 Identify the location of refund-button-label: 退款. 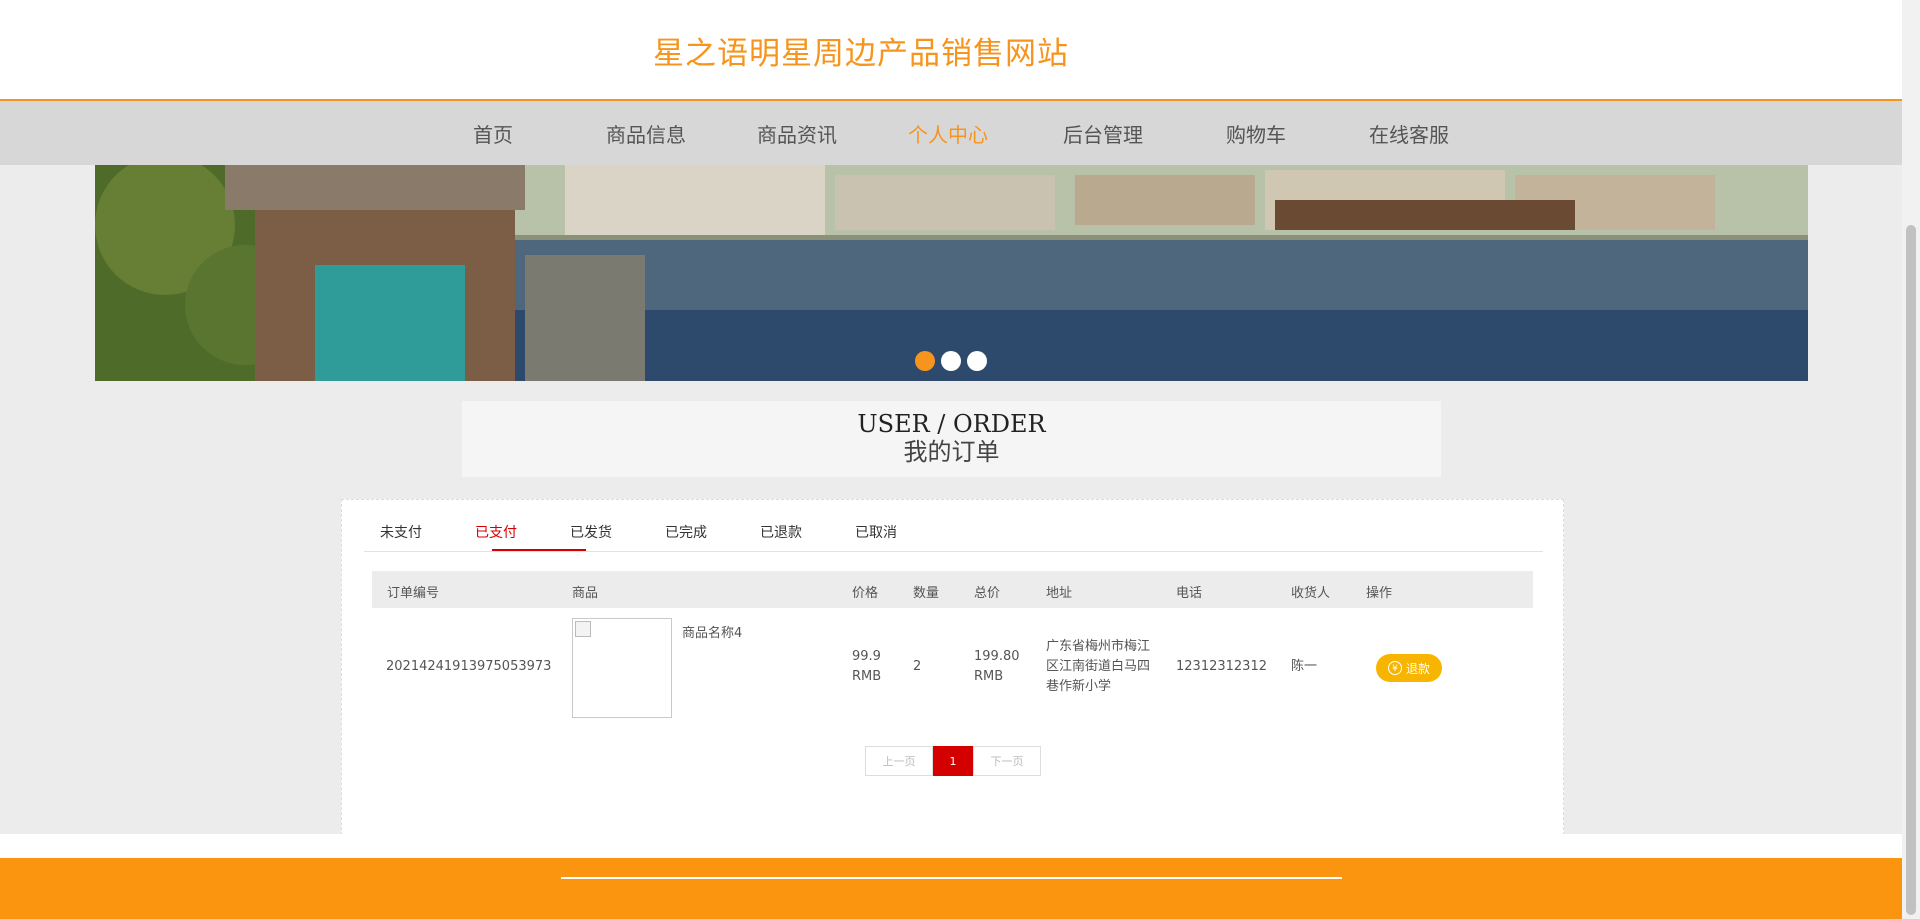
(1417, 668).